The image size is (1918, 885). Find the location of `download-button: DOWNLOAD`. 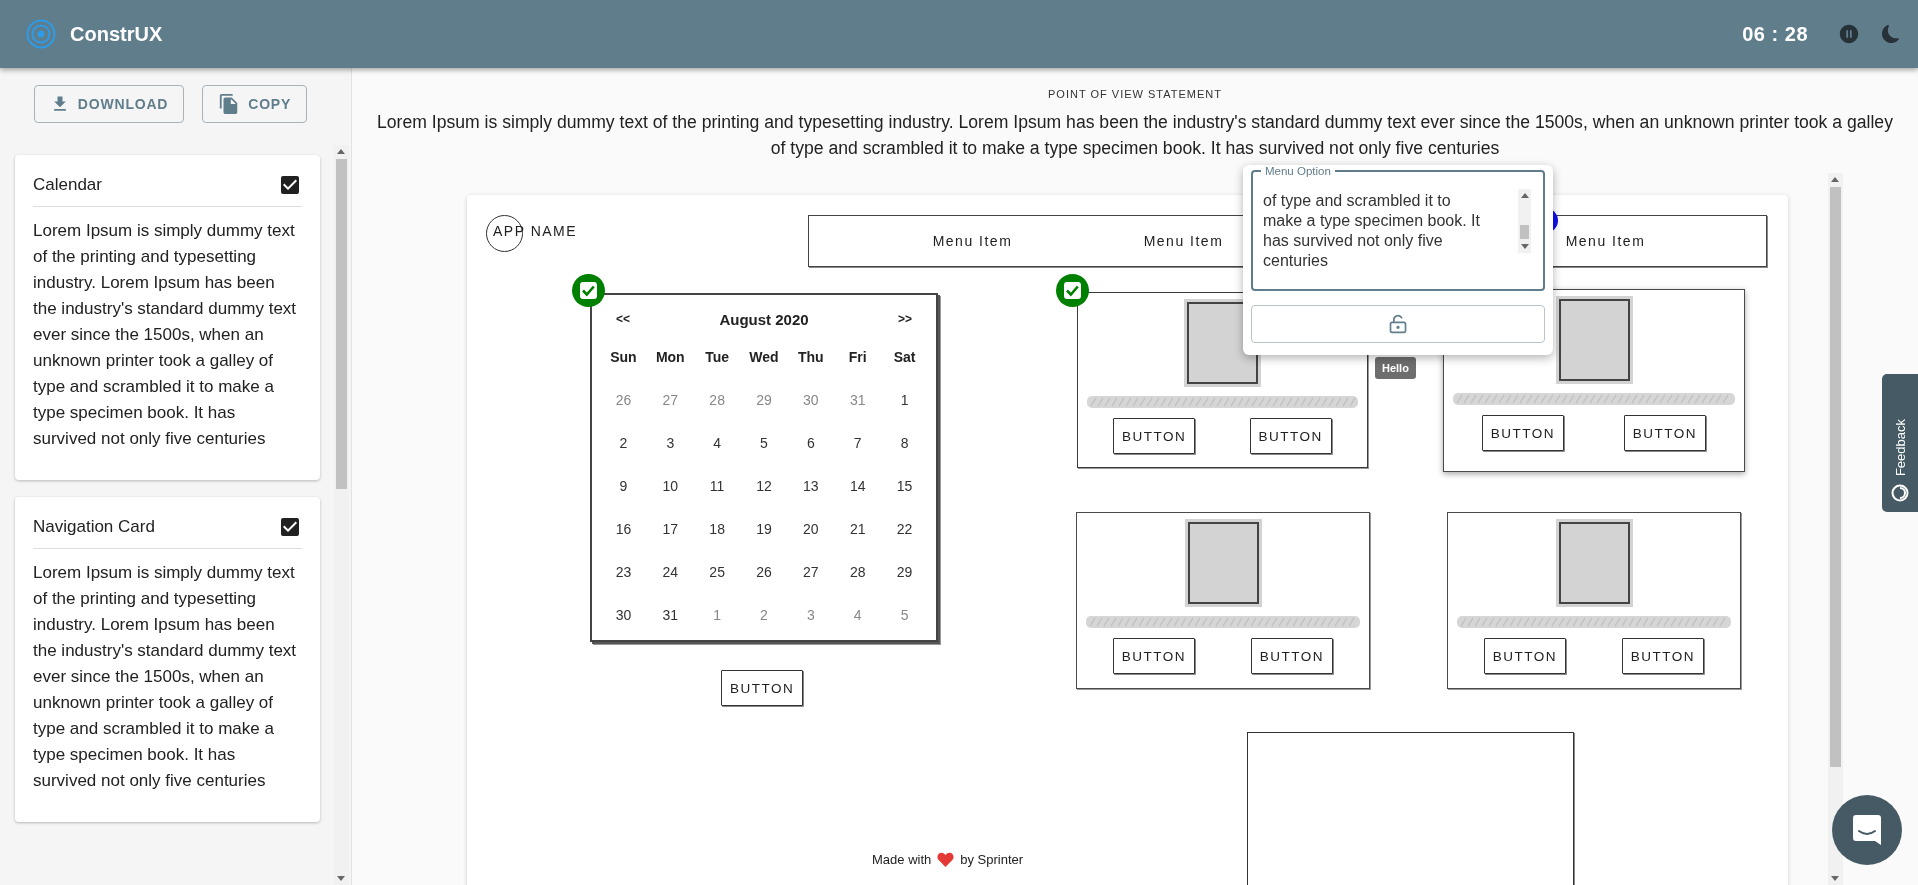

download-button: DOWNLOAD is located at coordinates (109, 104).